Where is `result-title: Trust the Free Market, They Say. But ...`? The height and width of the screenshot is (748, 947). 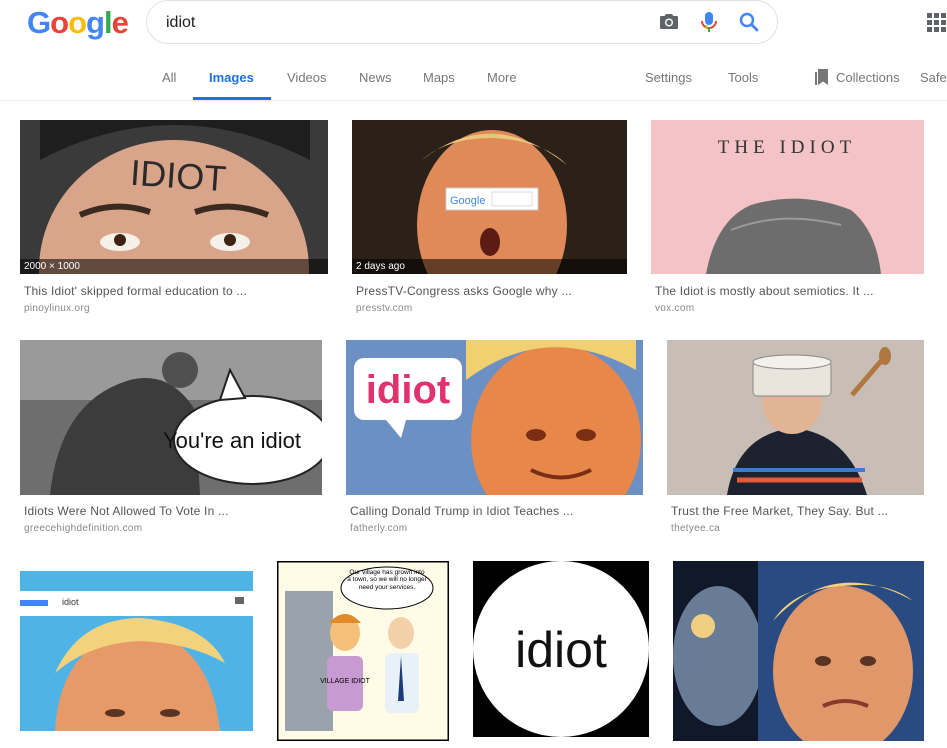 result-title: Trust the Free Market, They Say. But ... is located at coordinates (797, 511).